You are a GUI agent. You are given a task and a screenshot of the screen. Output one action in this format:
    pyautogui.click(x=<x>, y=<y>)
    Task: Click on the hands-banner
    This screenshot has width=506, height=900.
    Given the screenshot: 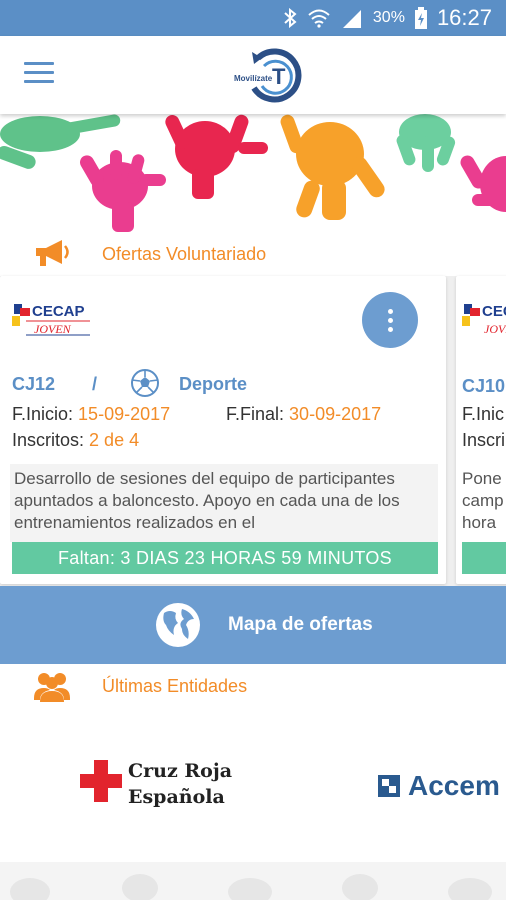 What is the action you would take?
    pyautogui.click(x=253, y=173)
    